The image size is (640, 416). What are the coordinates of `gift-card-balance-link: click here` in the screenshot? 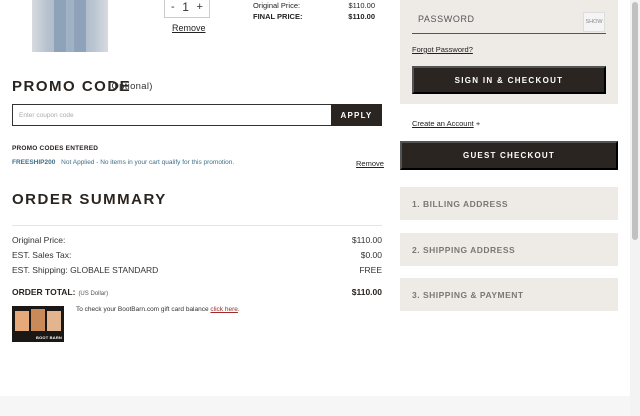 It's located at (223, 309).